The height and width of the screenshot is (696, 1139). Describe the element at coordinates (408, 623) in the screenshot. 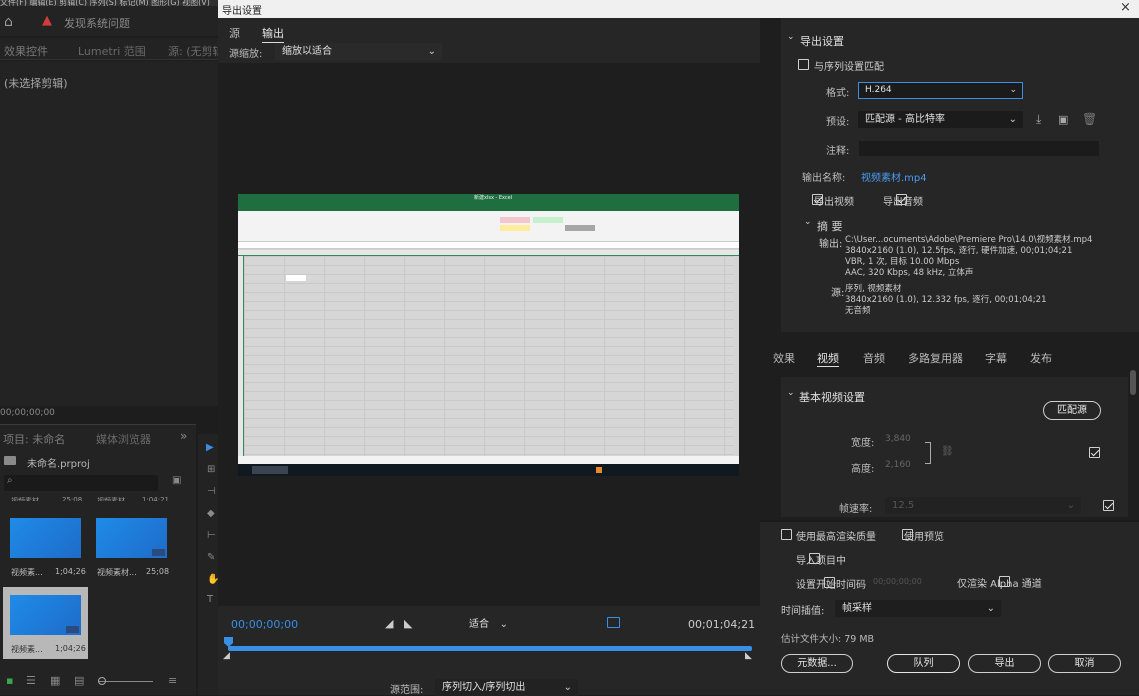

I see `set-out-point-icon: ◣` at that location.